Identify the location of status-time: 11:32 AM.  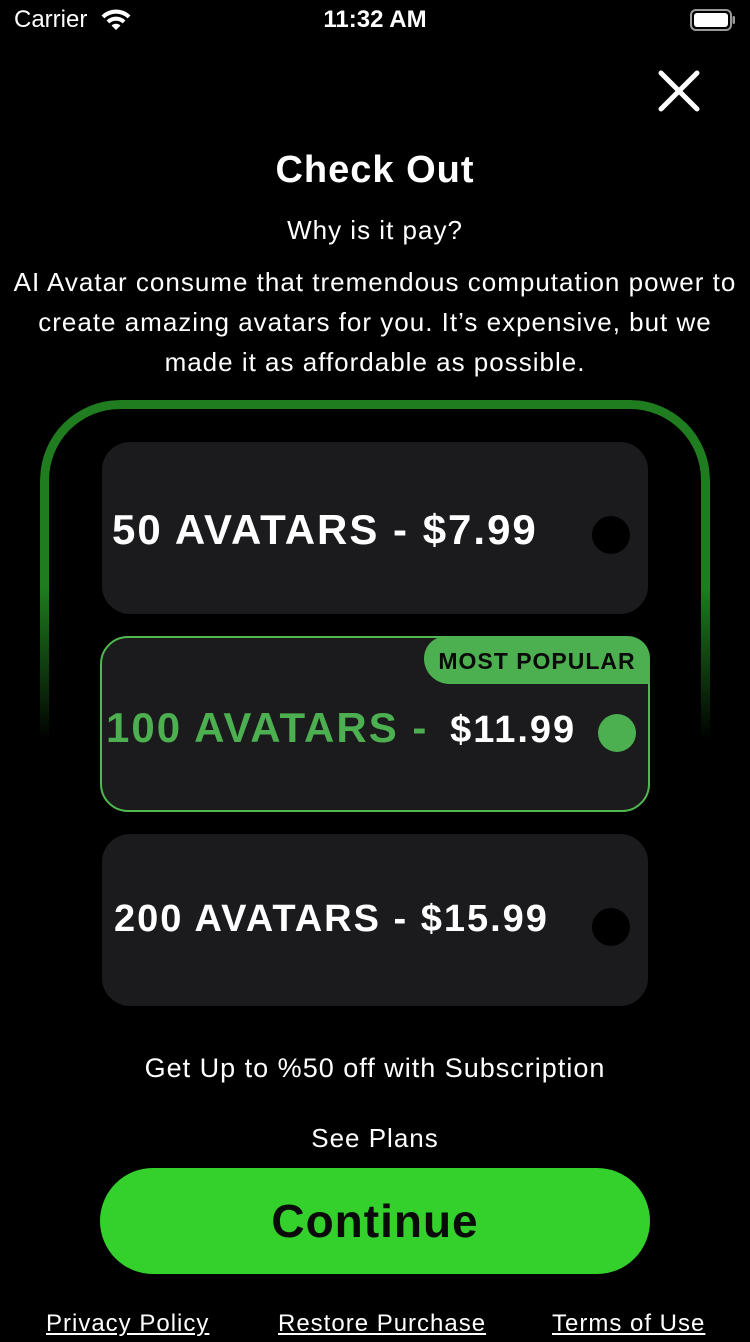
(375, 19).